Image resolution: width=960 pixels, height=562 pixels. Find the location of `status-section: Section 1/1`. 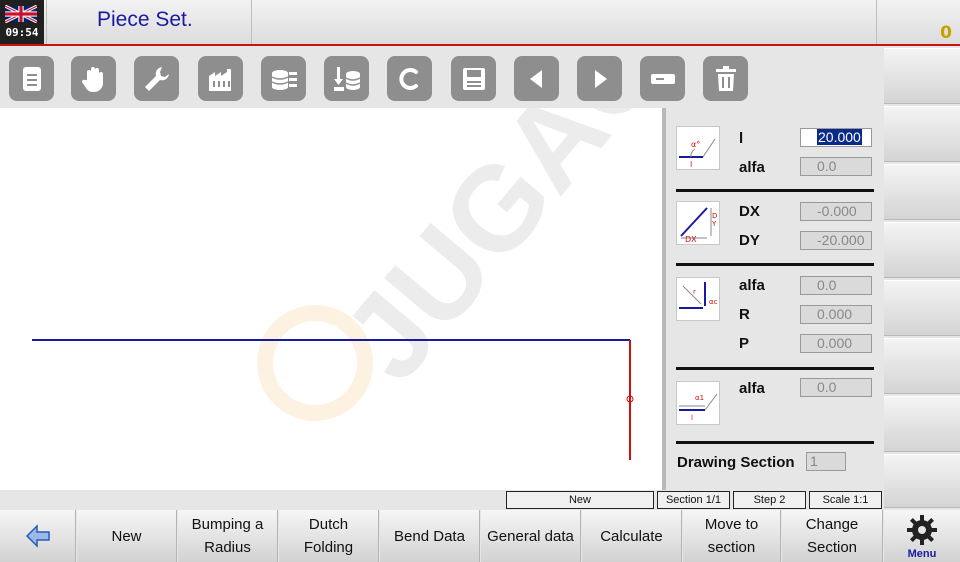

status-section: Section 1/1 is located at coordinates (693, 500).